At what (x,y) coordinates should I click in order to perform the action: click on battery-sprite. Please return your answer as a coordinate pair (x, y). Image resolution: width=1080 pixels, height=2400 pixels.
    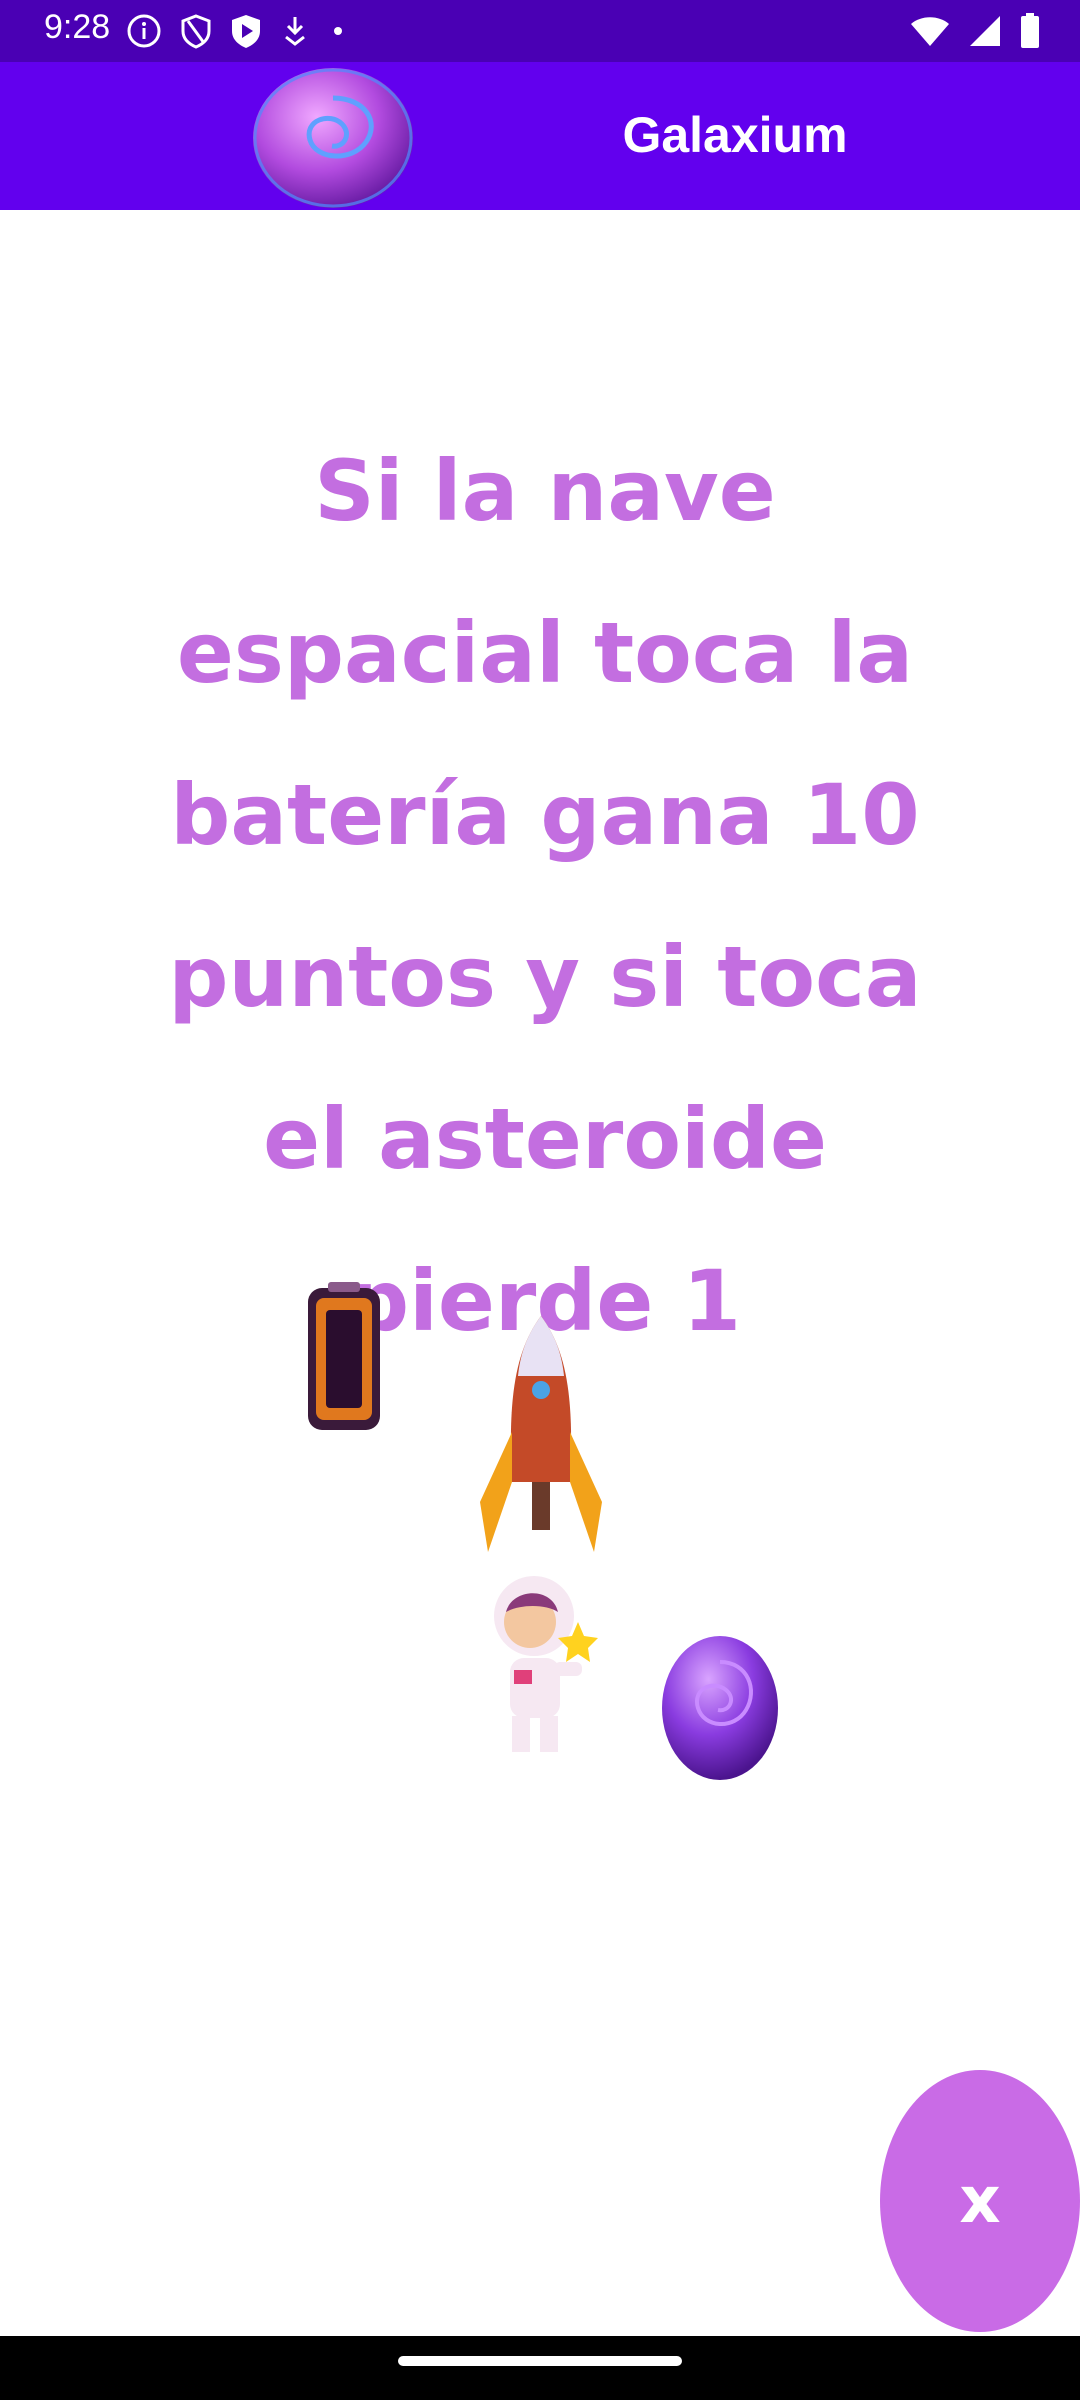
    Looking at the image, I should click on (344, 1356).